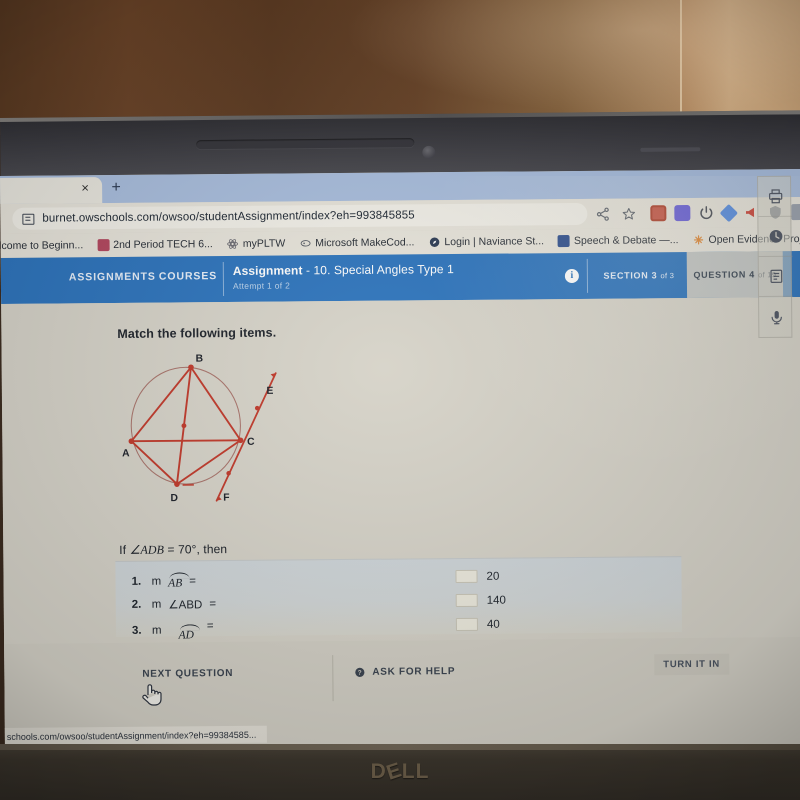 The width and height of the screenshot is (800, 800). What do you see at coordinates (493, 624) in the screenshot?
I see `option-label-3: 40` at bounding box center [493, 624].